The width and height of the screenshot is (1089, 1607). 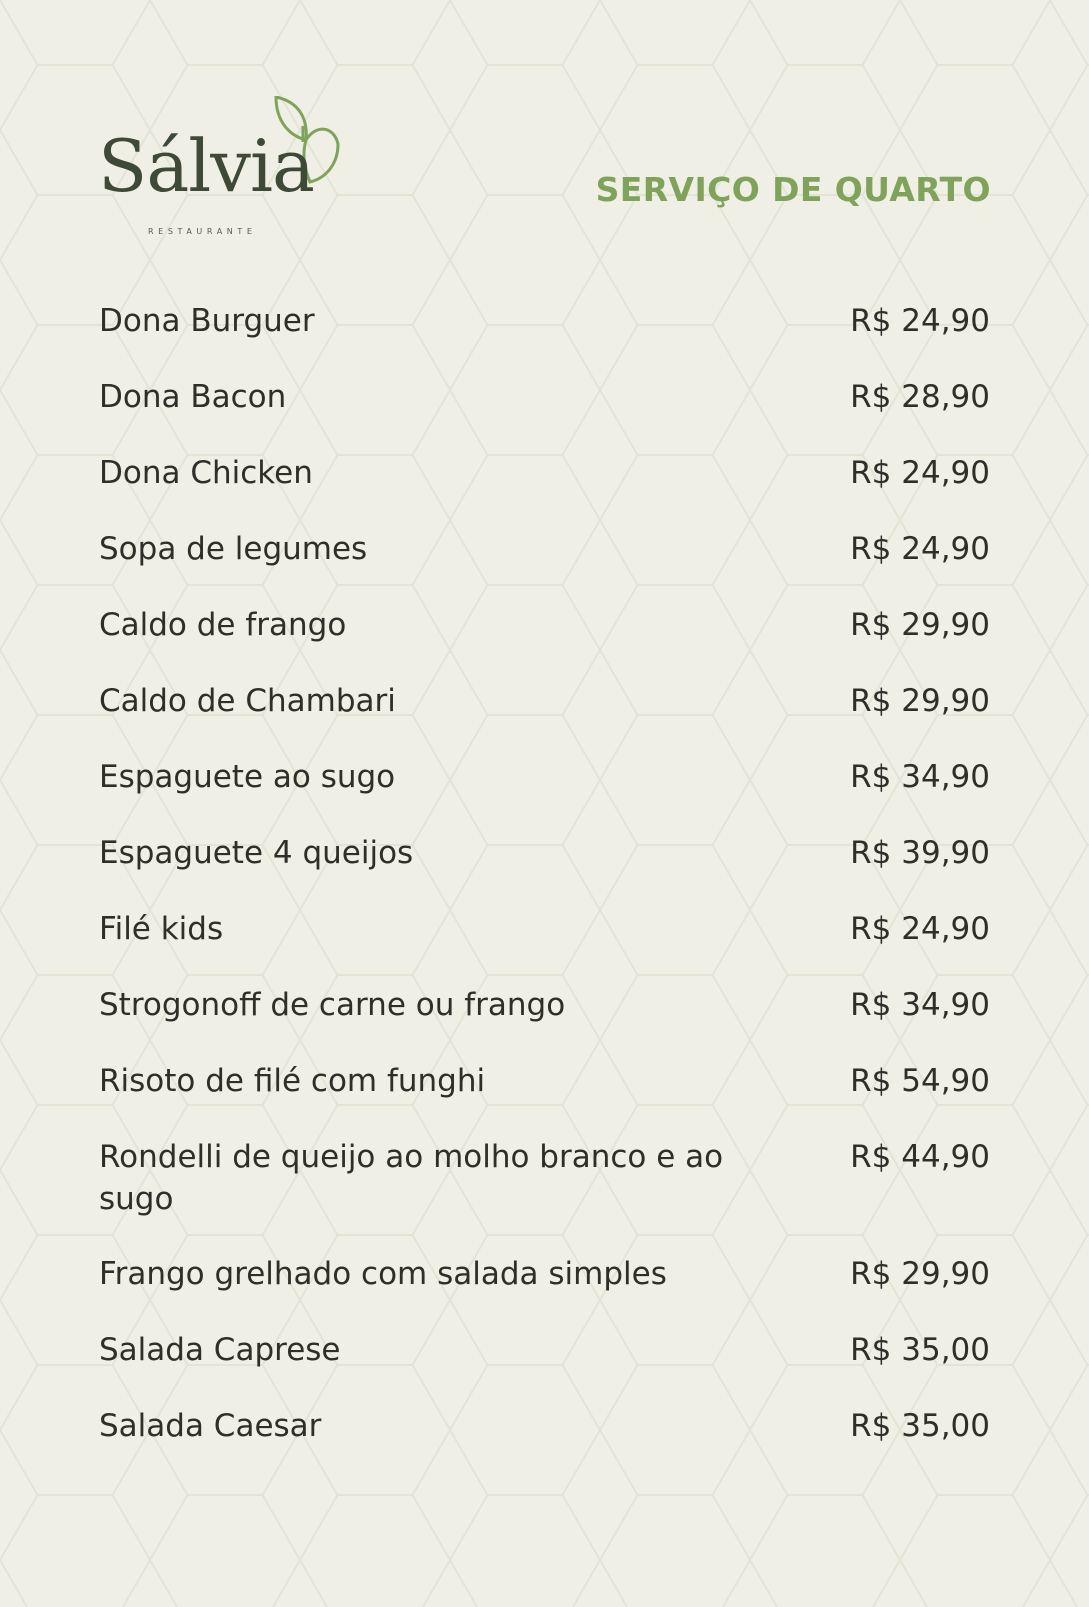 I want to click on menu-item-name: Dona Chicken, so click(x=206, y=473).